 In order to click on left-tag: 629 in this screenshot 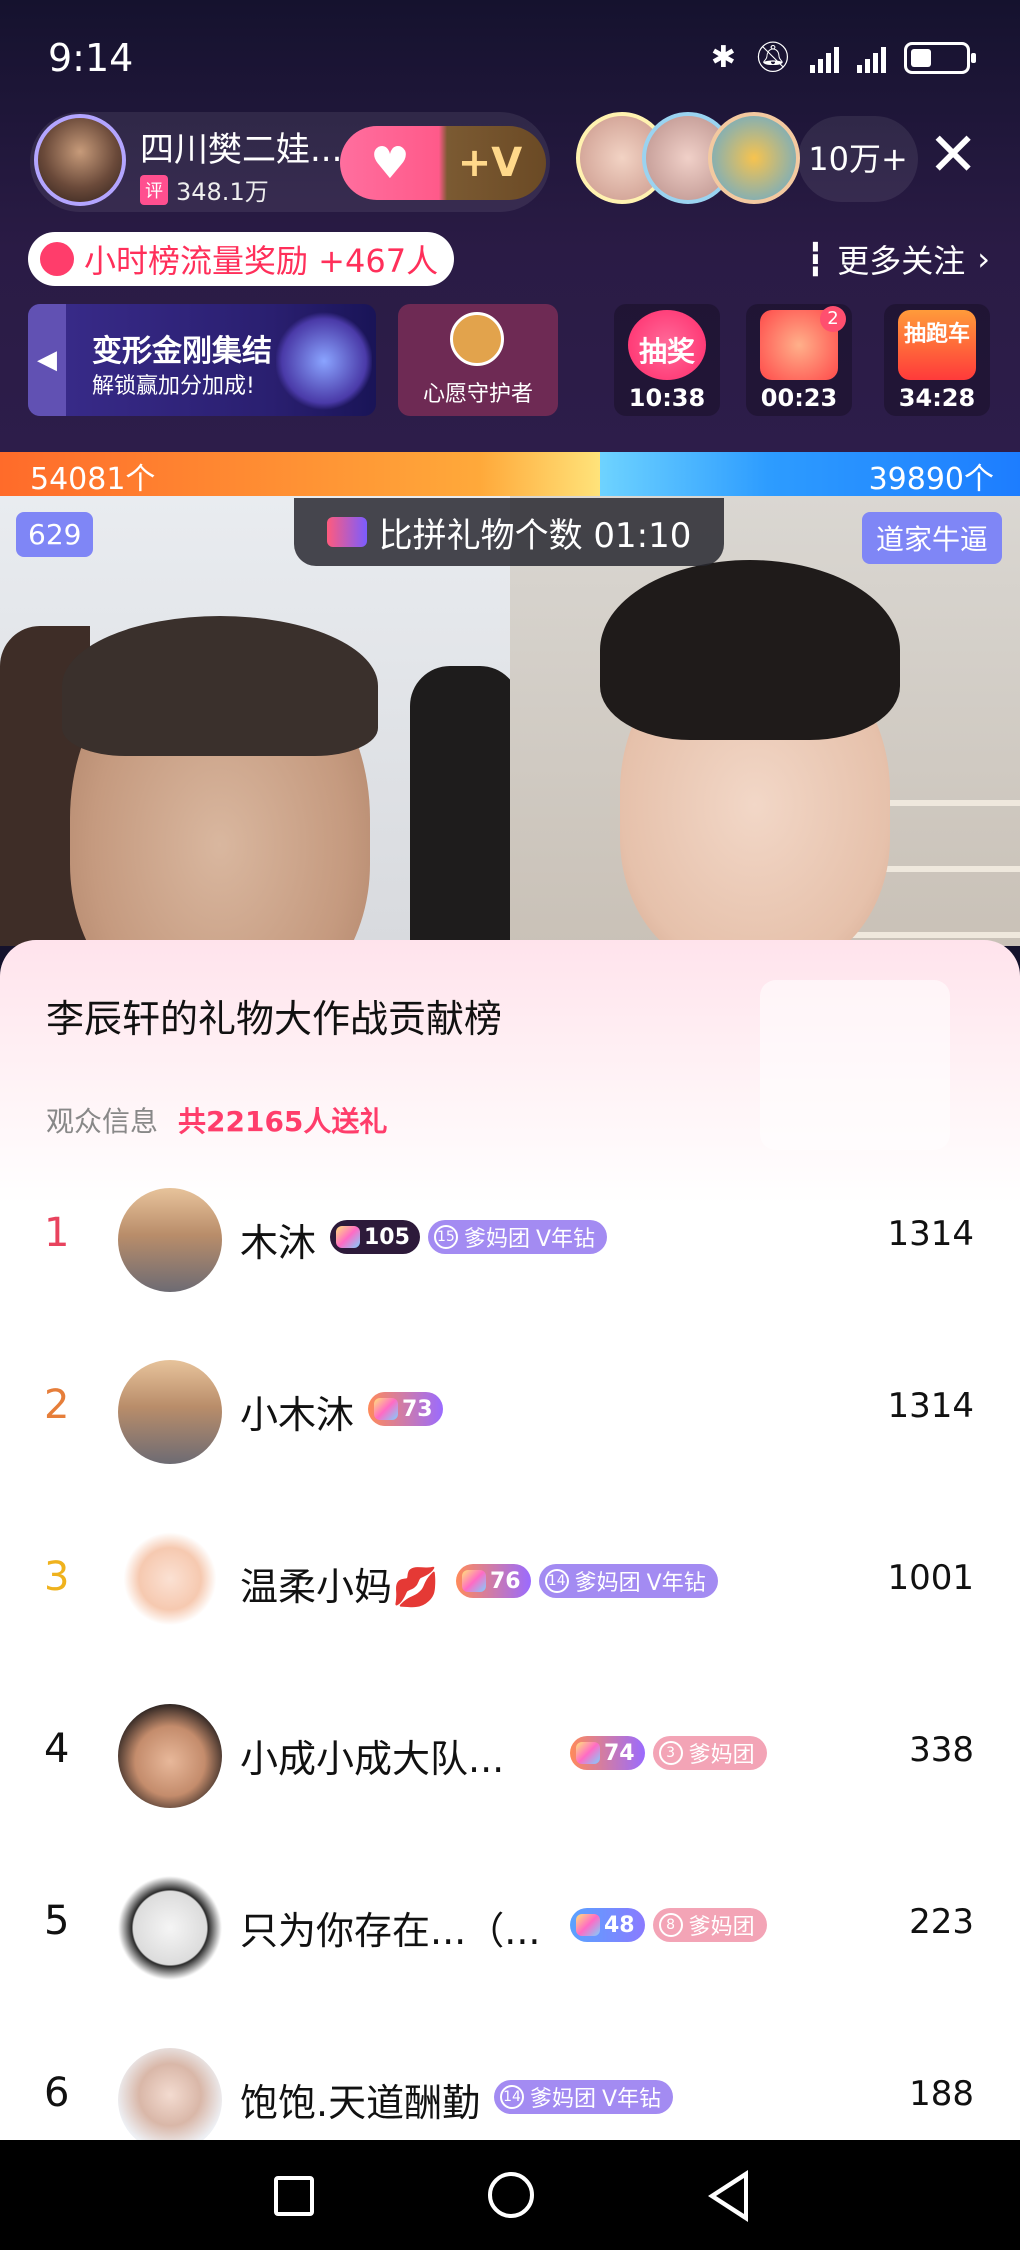, I will do `click(55, 534)`.